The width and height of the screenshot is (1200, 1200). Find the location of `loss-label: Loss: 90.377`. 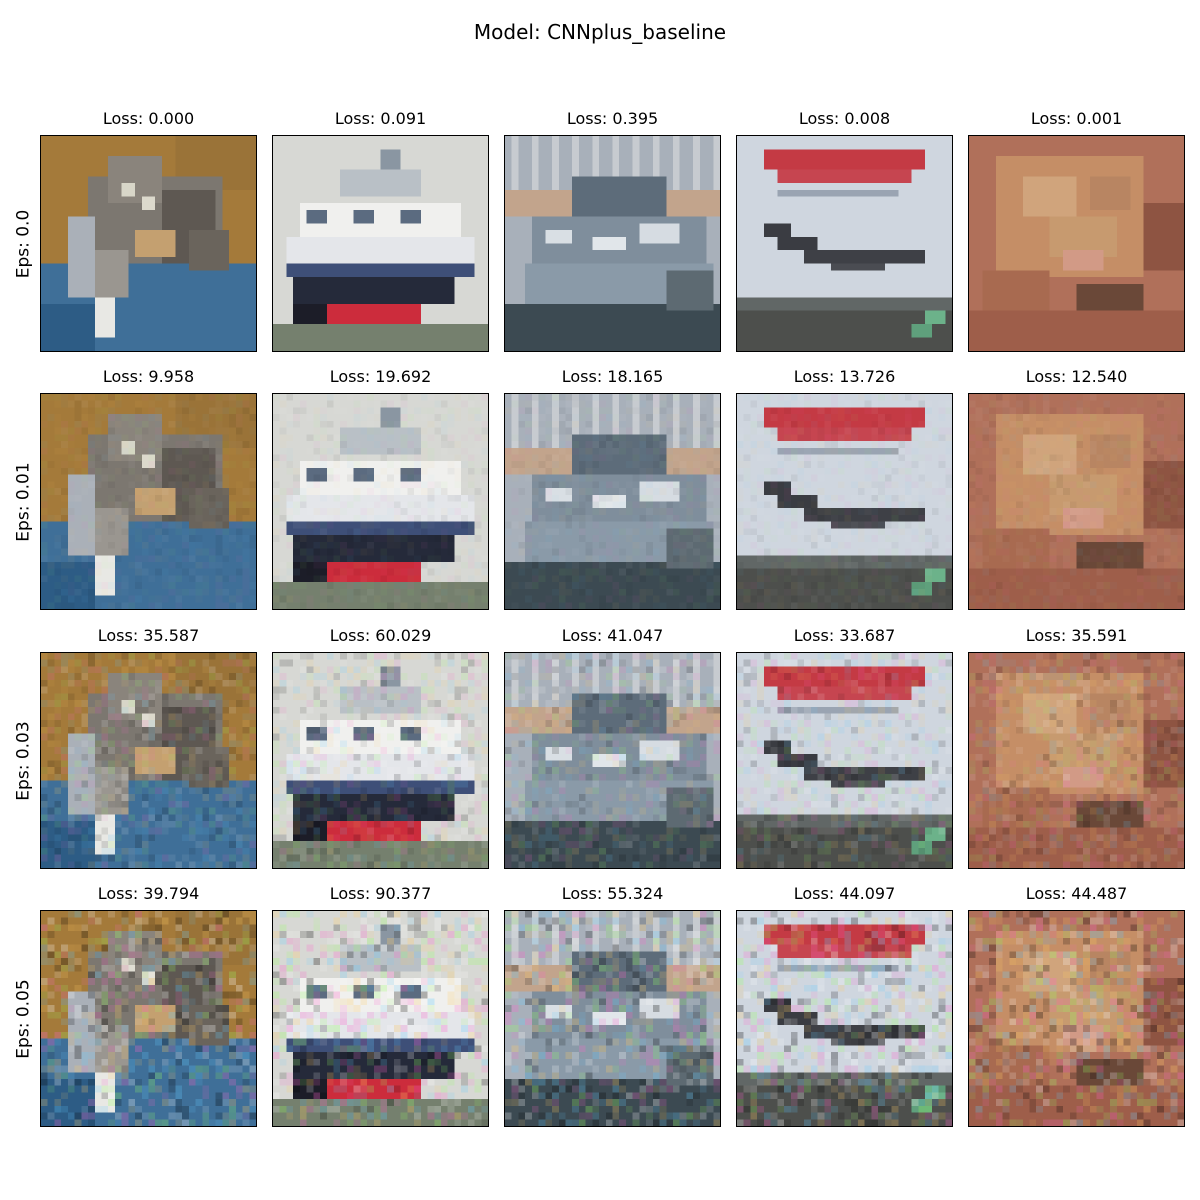

loss-label: Loss: 90.377 is located at coordinates (380, 893).